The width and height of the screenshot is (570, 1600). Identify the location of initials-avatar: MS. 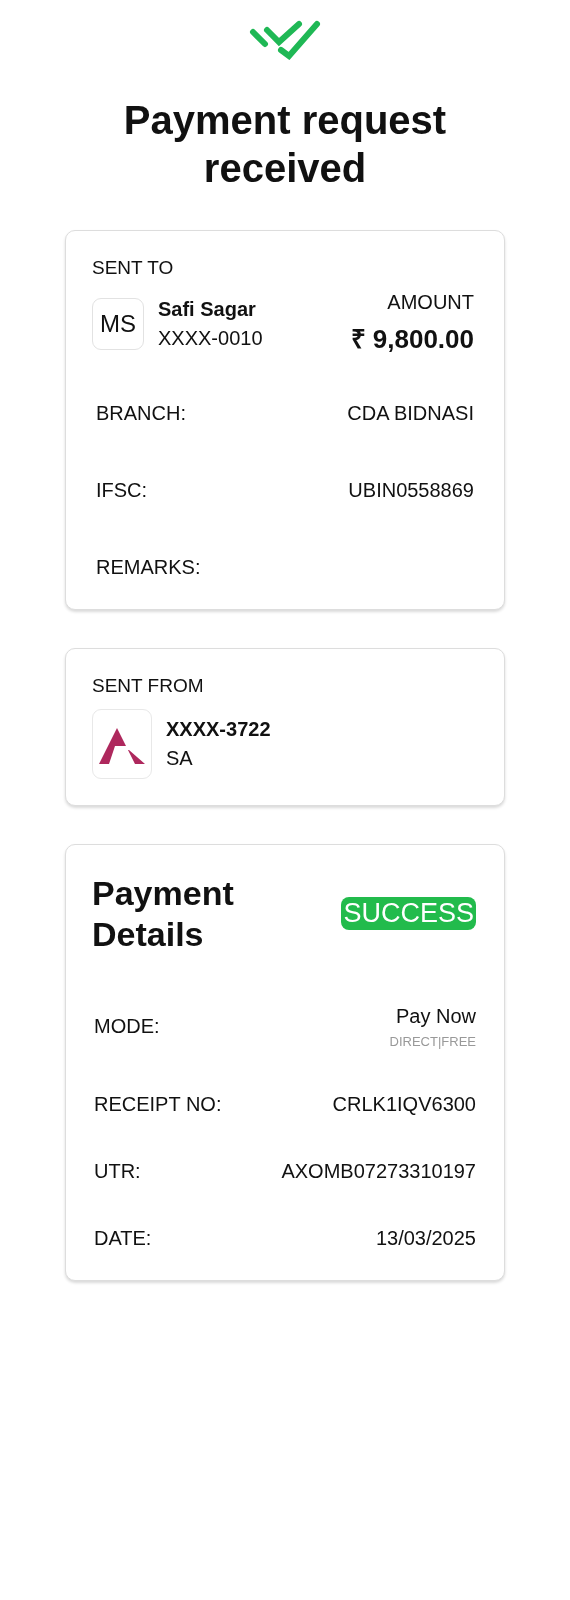
(118, 323).